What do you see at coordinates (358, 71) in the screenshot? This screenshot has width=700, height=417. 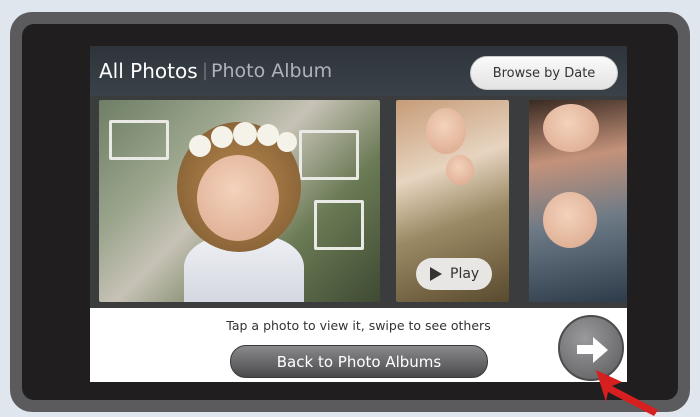 I see `album-header: All Photos | Photo Album Browse by Date` at bounding box center [358, 71].